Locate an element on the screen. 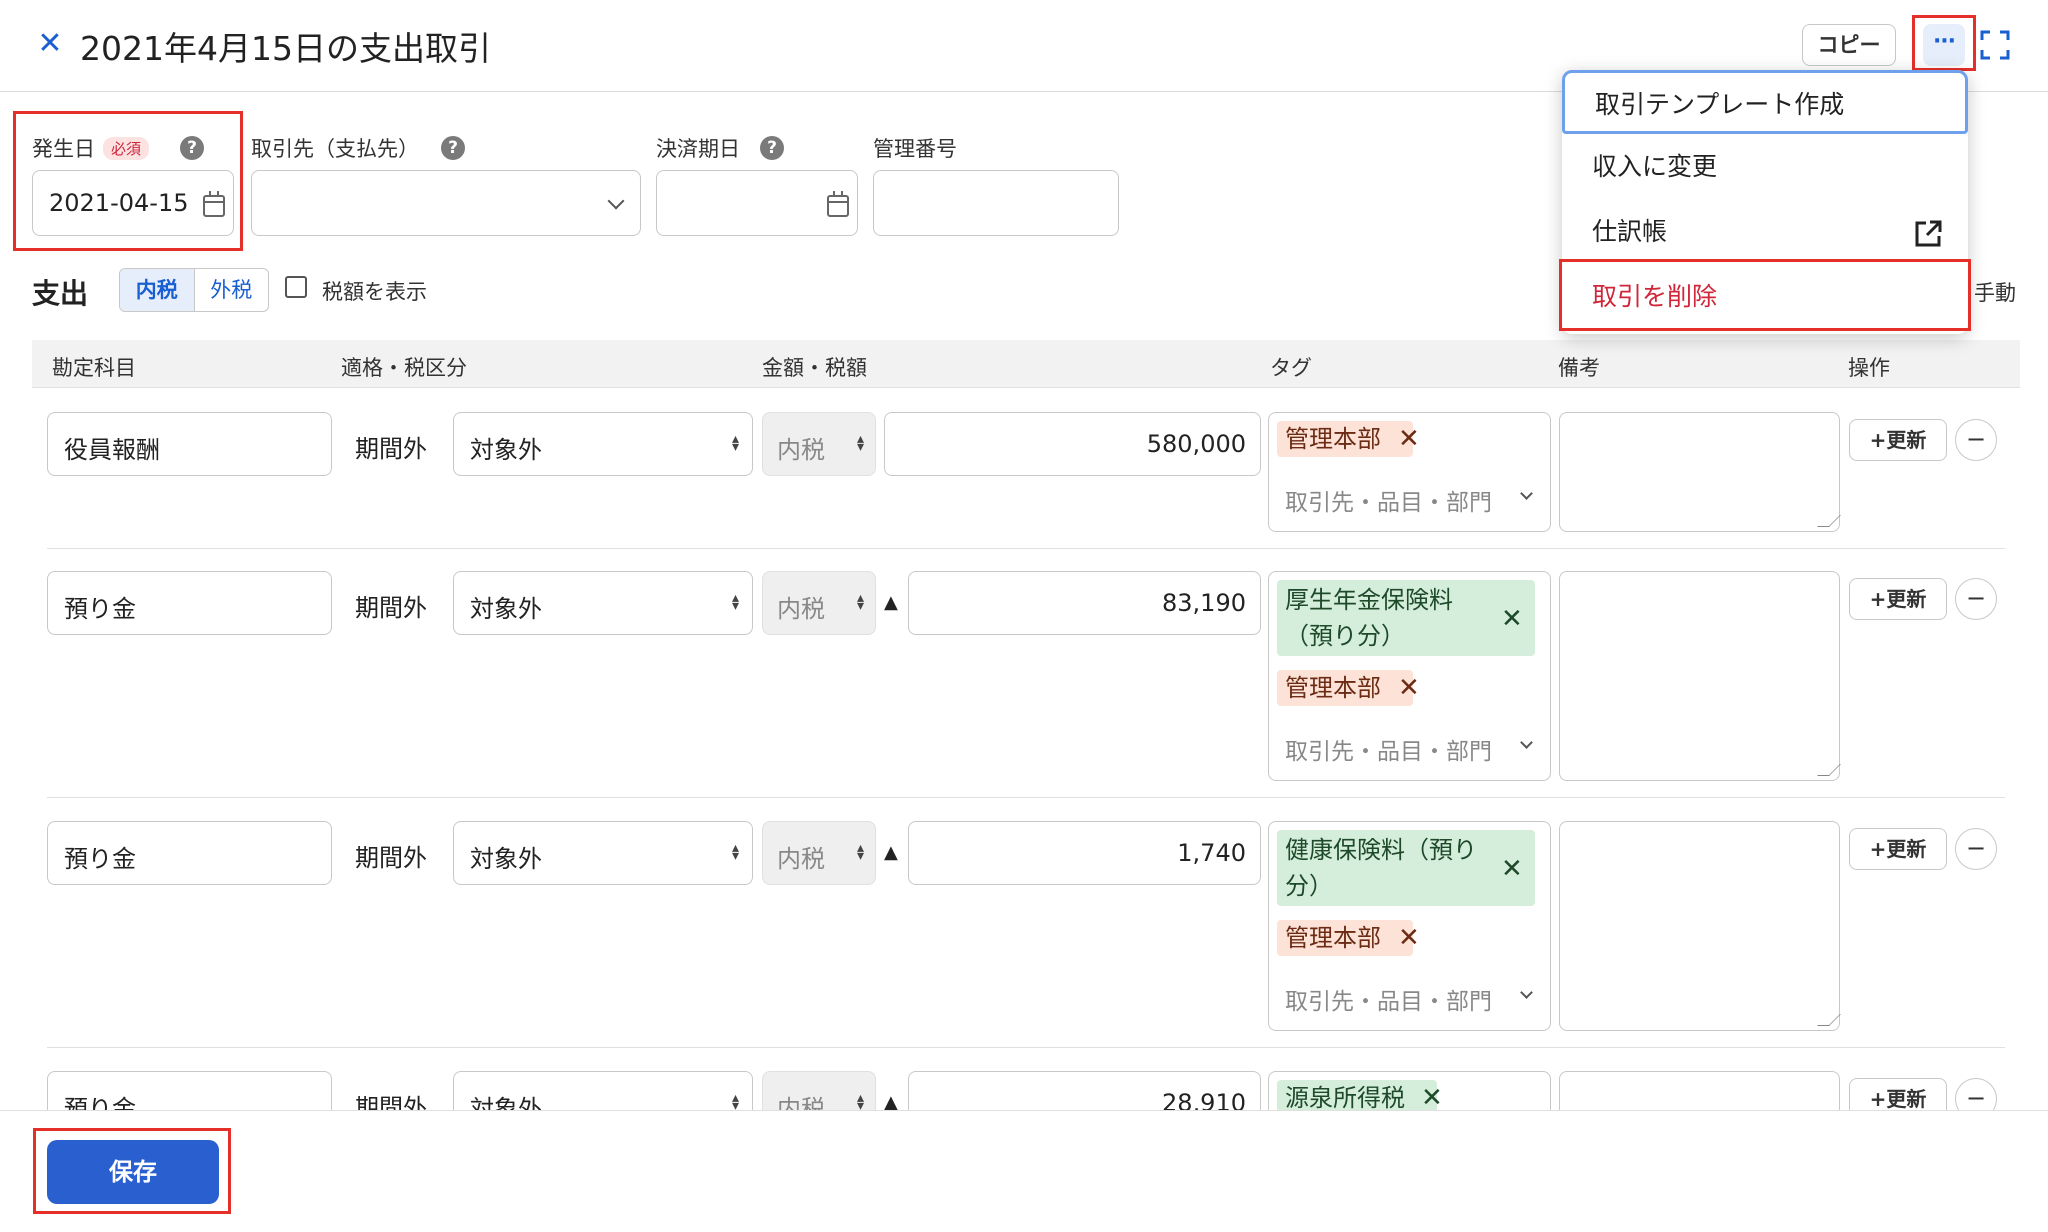 The image size is (2048, 1232). required-badge: 必須 is located at coordinates (126, 148).